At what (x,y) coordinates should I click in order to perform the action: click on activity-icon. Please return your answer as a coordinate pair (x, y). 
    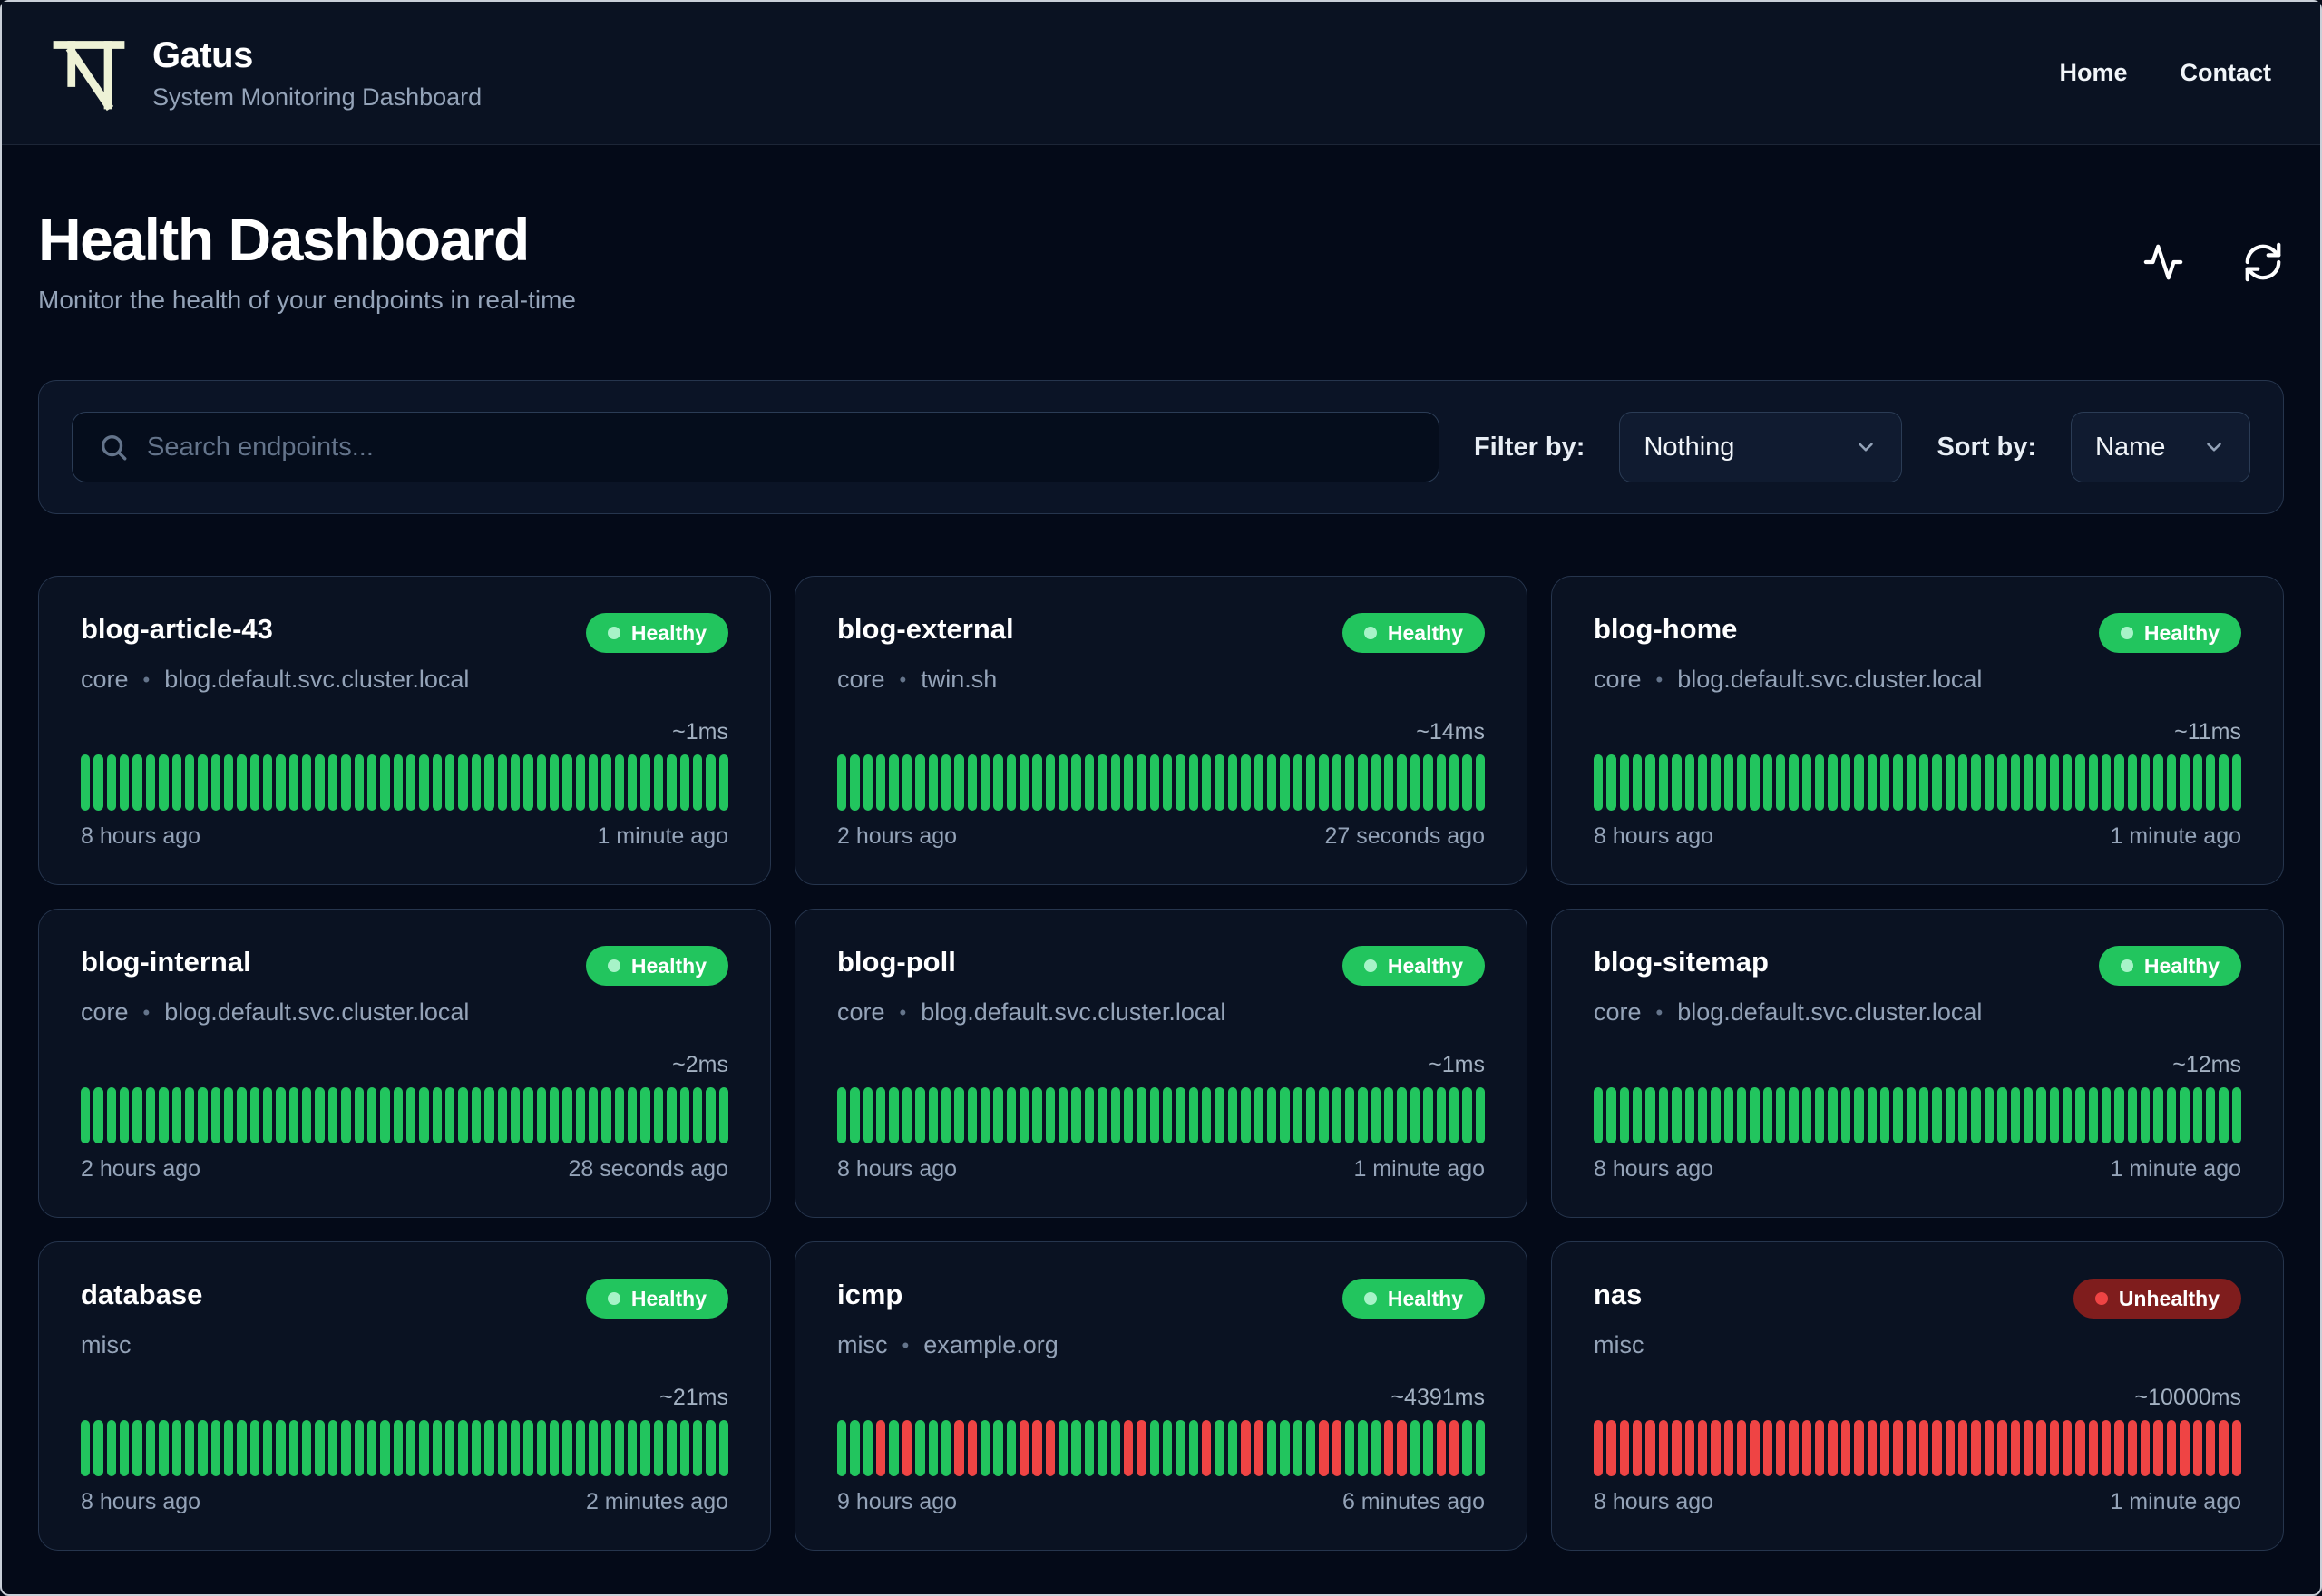
    Looking at the image, I should click on (2163, 262).